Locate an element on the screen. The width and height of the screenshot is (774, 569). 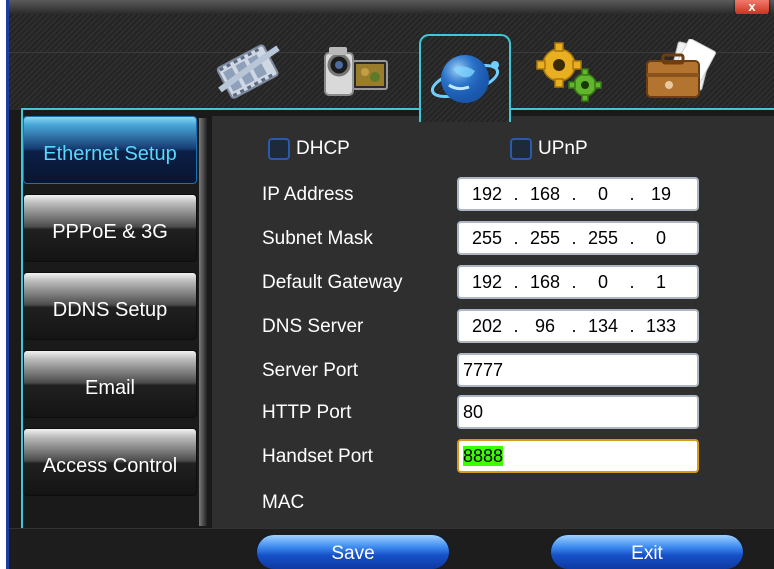
camcorder-icon is located at coordinates (356, 71).